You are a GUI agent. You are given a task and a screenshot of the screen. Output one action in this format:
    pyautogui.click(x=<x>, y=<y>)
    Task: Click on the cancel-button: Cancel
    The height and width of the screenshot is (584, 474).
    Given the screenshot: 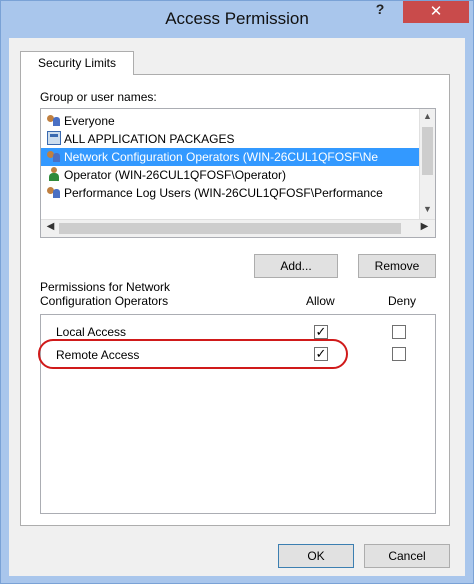 What is the action you would take?
    pyautogui.click(x=407, y=556)
    